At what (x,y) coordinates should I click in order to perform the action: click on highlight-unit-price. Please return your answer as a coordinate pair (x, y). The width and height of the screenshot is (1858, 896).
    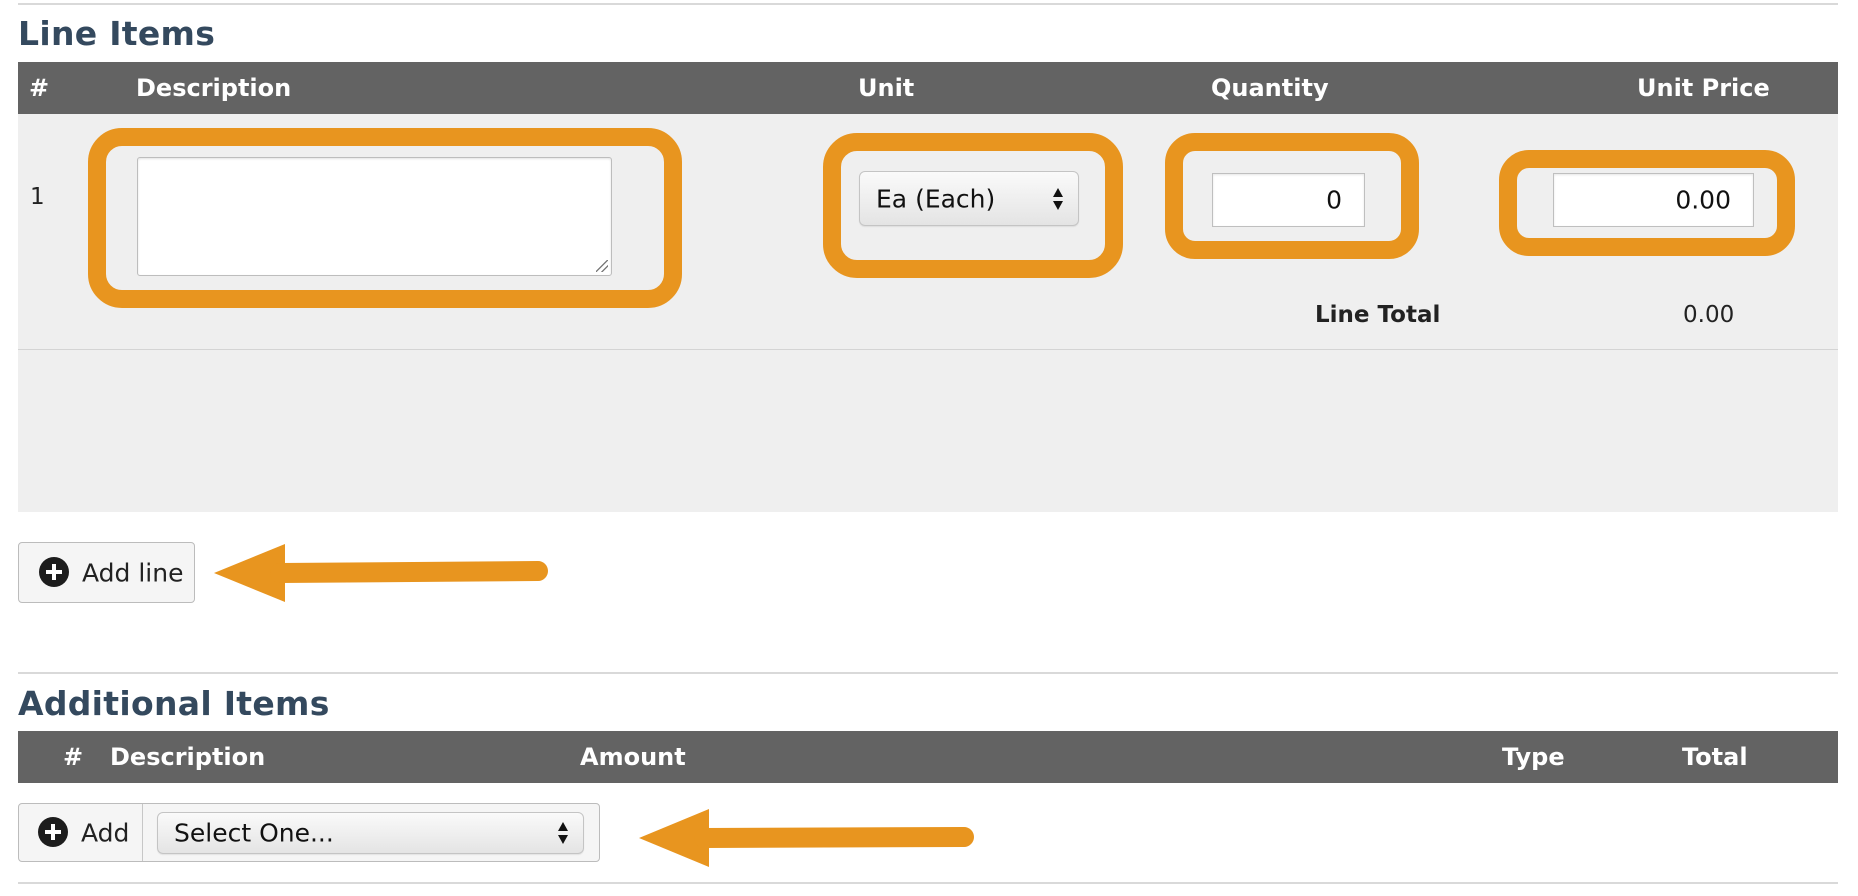
    Looking at the image, I should click on (1647, 203).